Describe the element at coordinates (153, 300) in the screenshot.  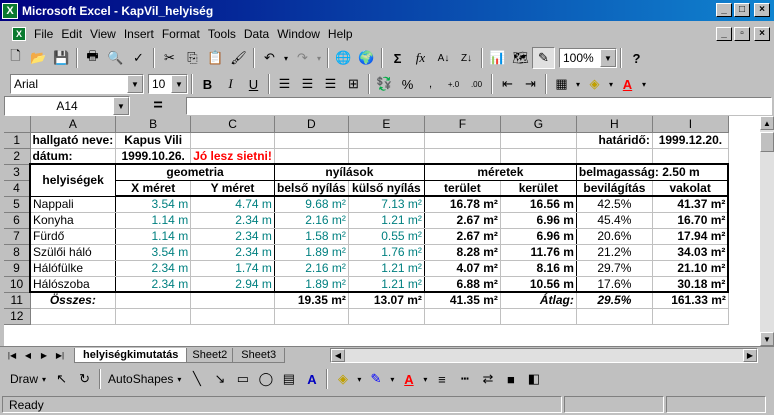
I see `cell-b11` at that location.